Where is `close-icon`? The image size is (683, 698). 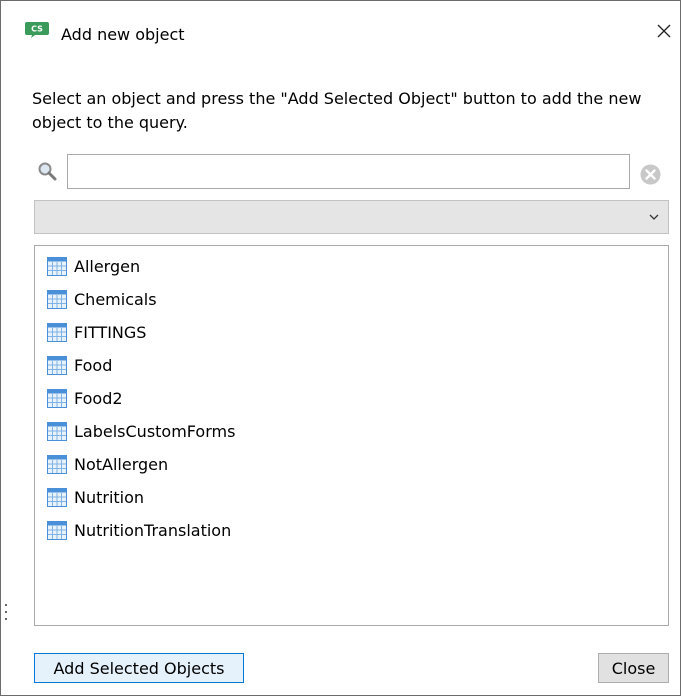 close-icon is located at coordinates (664, 31).